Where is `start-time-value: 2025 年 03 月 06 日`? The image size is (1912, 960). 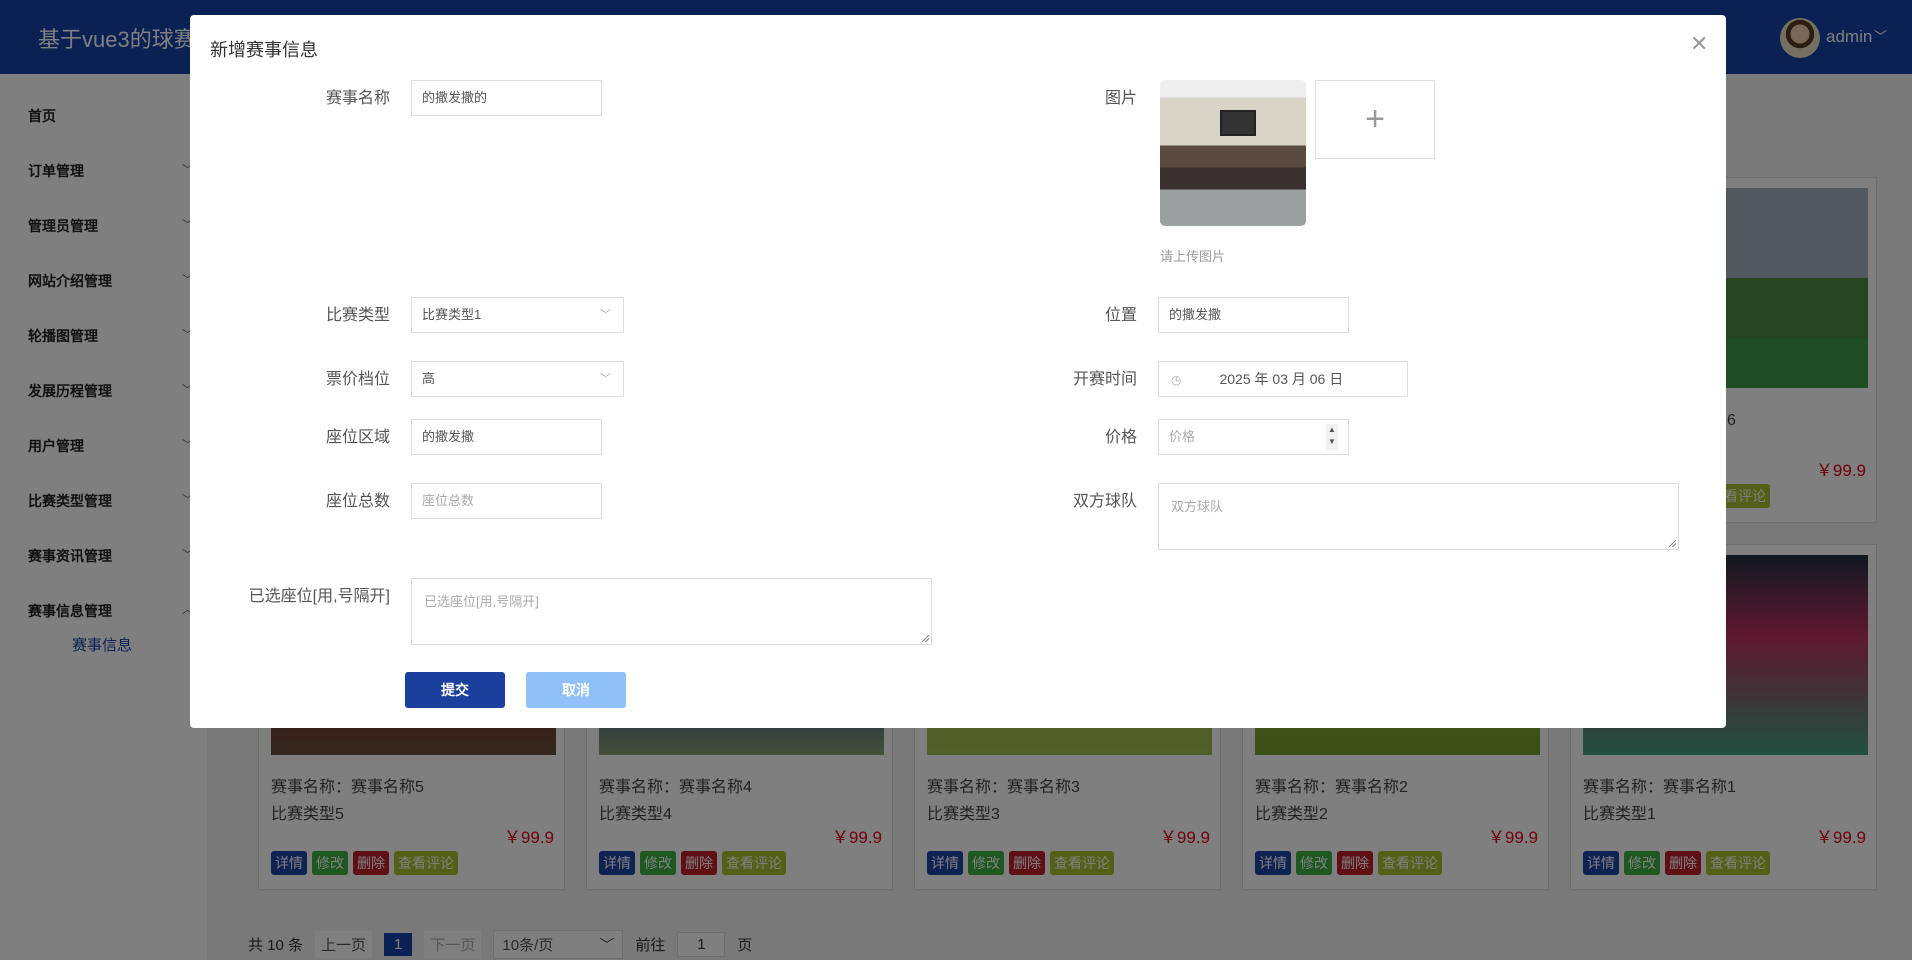
start-time-value: 2025 年 03 月 06 日 is located at coordinates (1281, 379).